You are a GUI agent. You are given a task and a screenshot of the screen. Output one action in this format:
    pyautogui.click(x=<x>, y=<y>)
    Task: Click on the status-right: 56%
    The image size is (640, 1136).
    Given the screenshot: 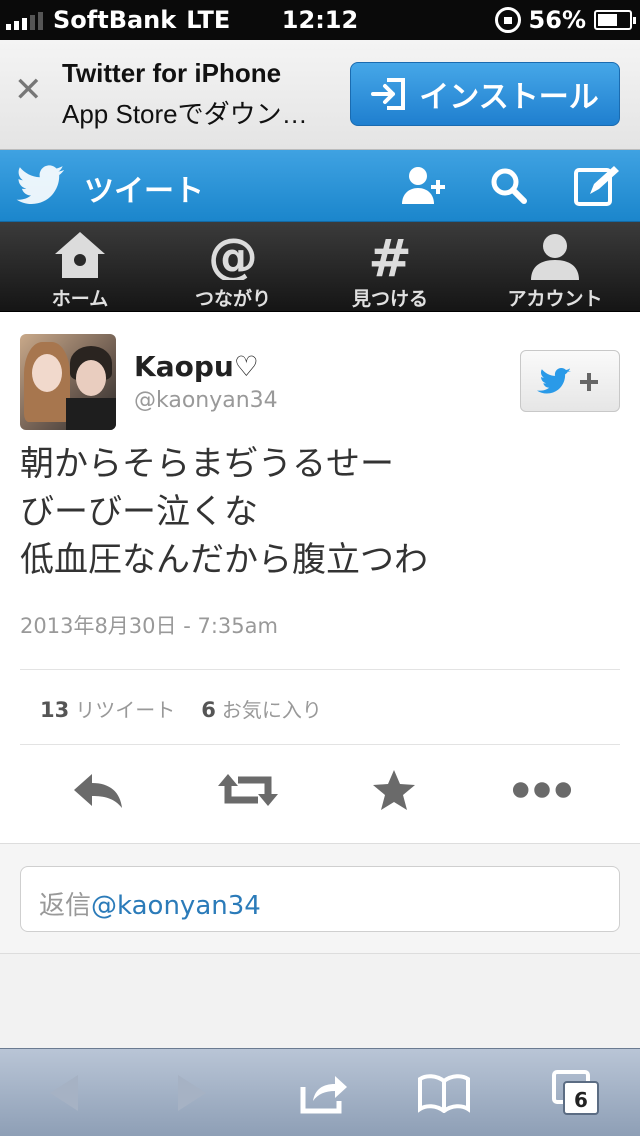 What is the action you would take?
    pyautogui.click(x=565, y=20)
    